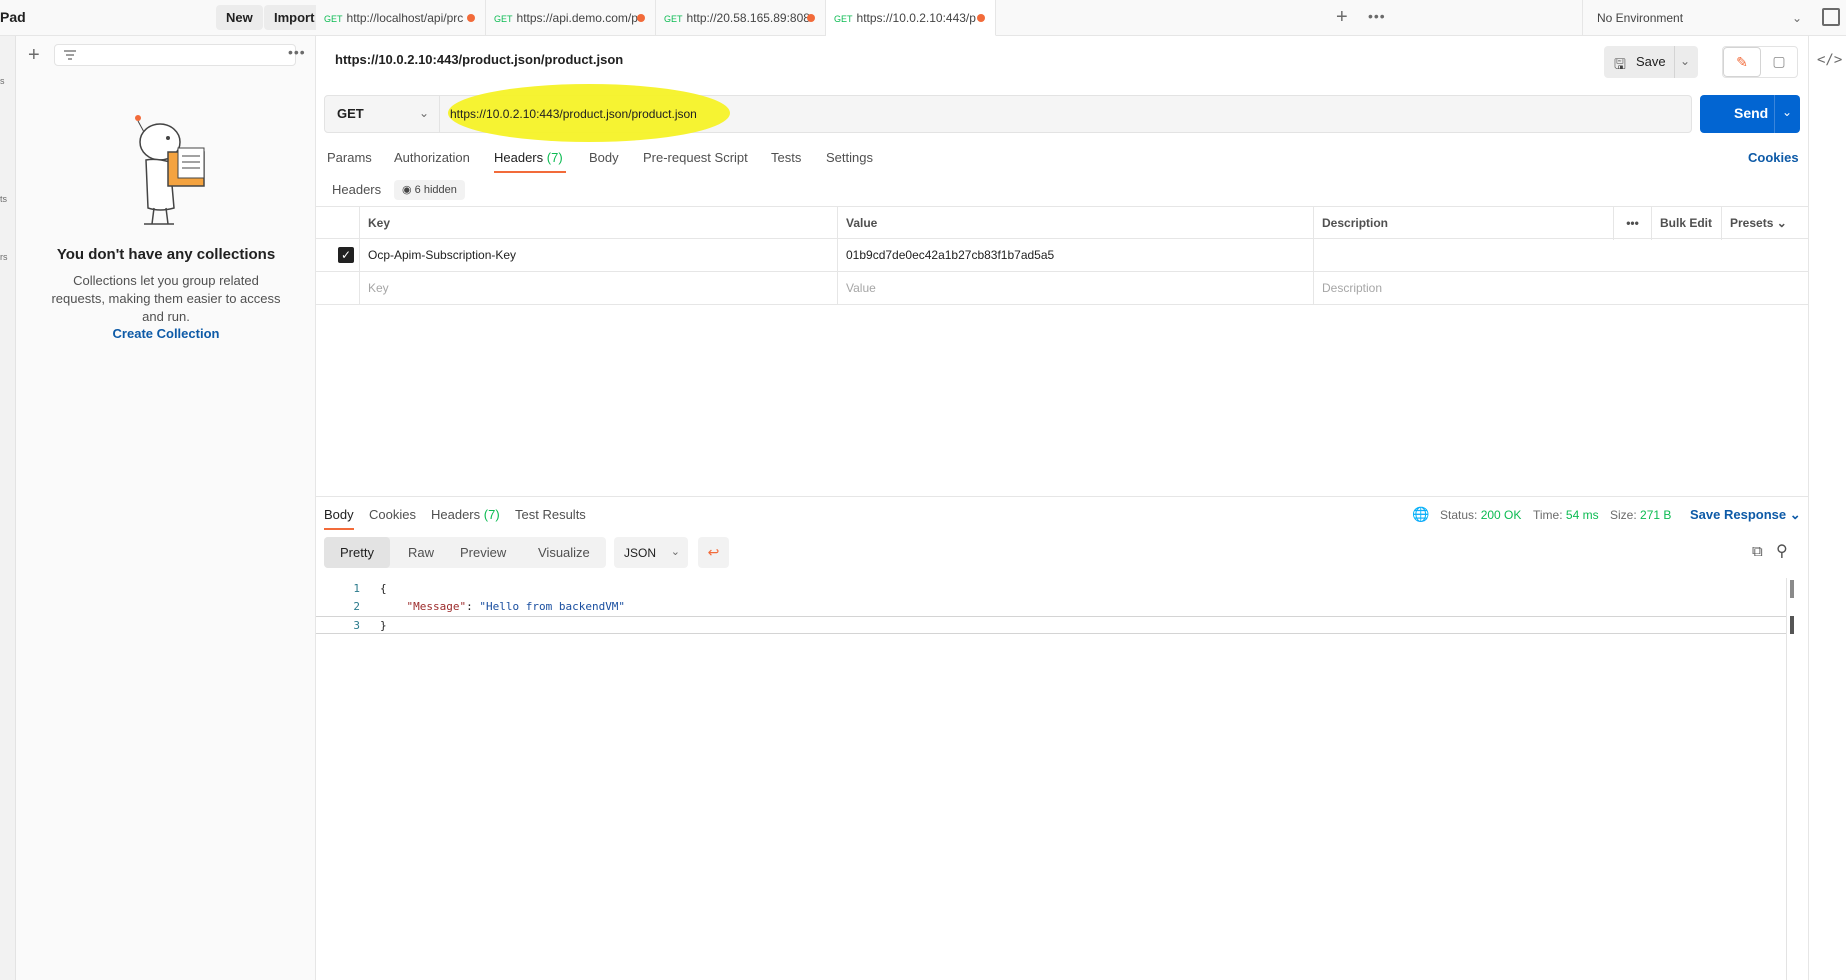  I want to click on format-visualize: Visualize, so click(564, 552).